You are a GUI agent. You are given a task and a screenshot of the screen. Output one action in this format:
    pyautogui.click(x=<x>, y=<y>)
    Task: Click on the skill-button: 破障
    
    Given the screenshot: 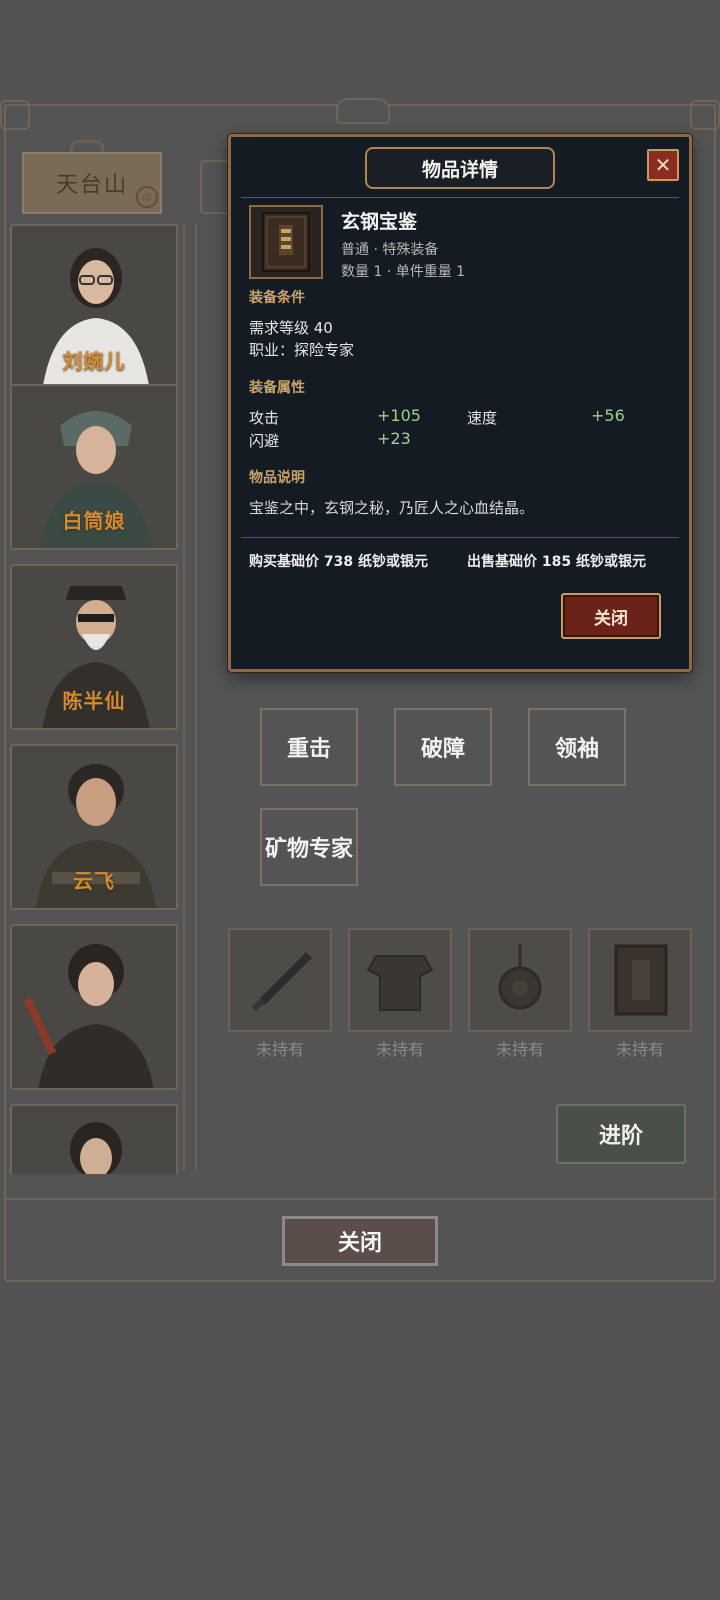 What is the action you would take?
    pyautogui.click(x=443, y=747)
    